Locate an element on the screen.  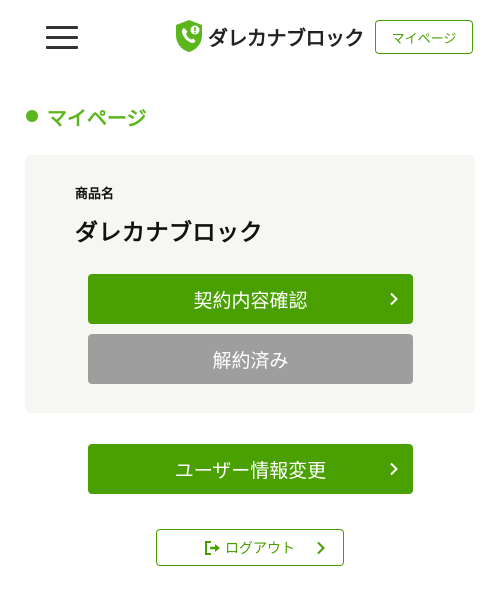
logout-button: ログアウト is located at coordinates (250, 547).